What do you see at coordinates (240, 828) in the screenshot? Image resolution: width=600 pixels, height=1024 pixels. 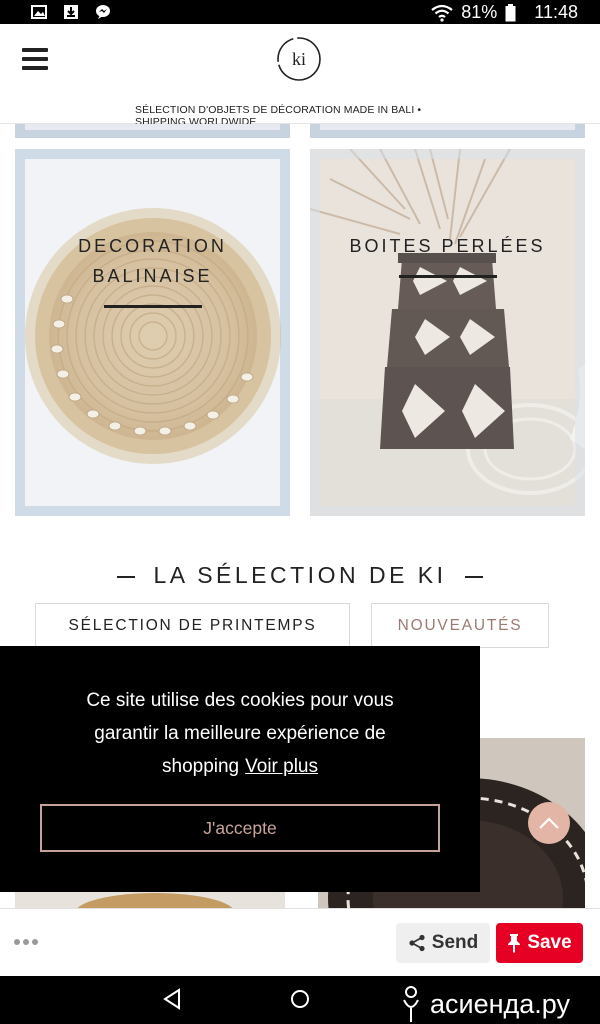 I see `cookie-accept-button: J'accepte` at bounding box center [240, 828].